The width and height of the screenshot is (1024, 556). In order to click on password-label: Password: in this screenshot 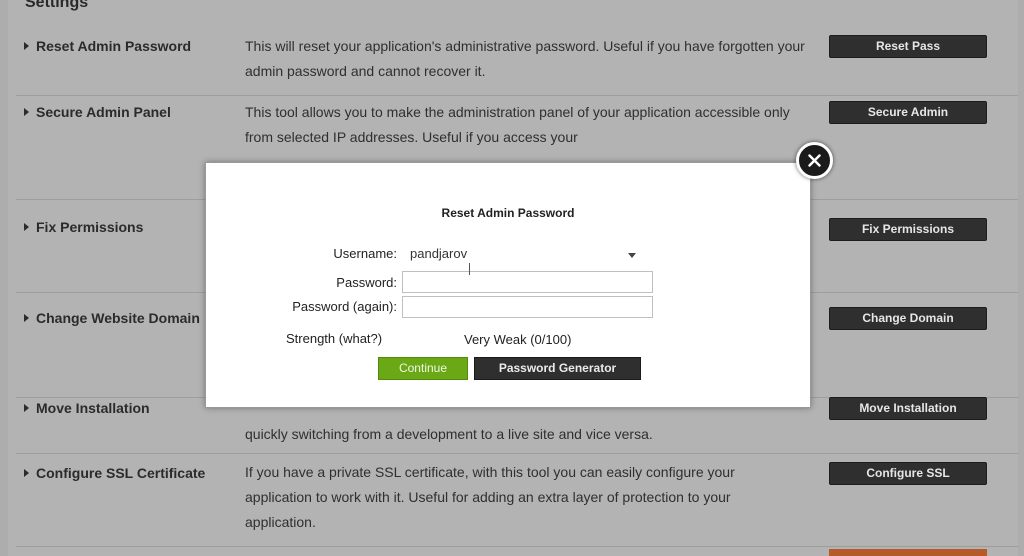, I will do `click(366, 282)`.